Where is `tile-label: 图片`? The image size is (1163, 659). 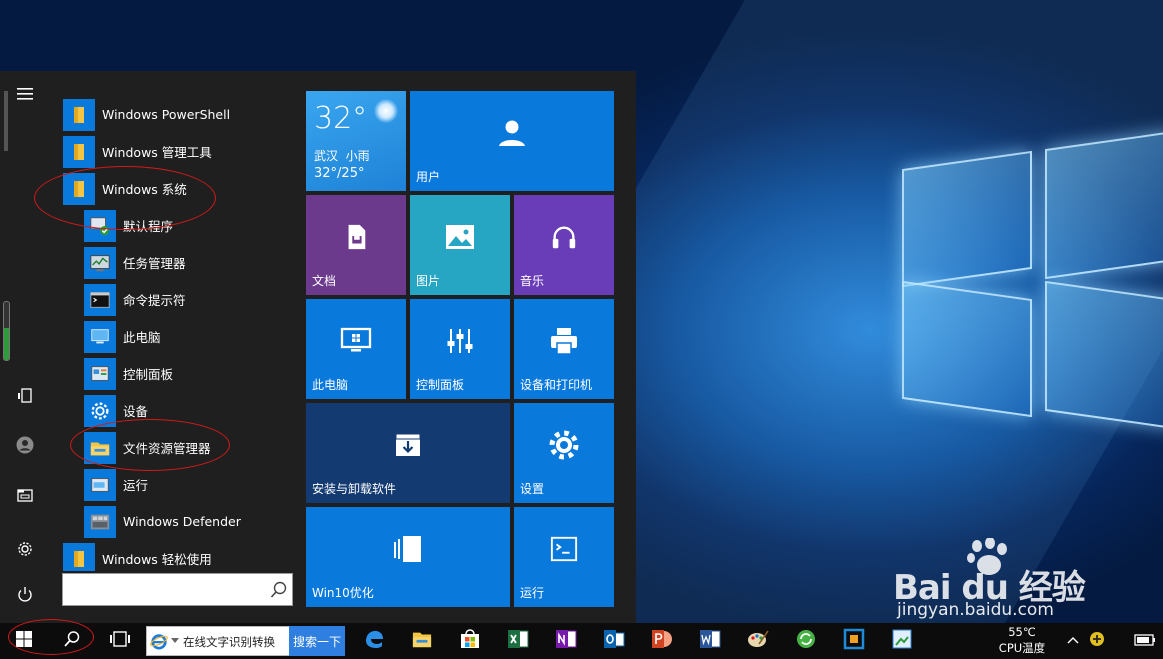 tile-label: 图片 is located at coordinates (428, 281).